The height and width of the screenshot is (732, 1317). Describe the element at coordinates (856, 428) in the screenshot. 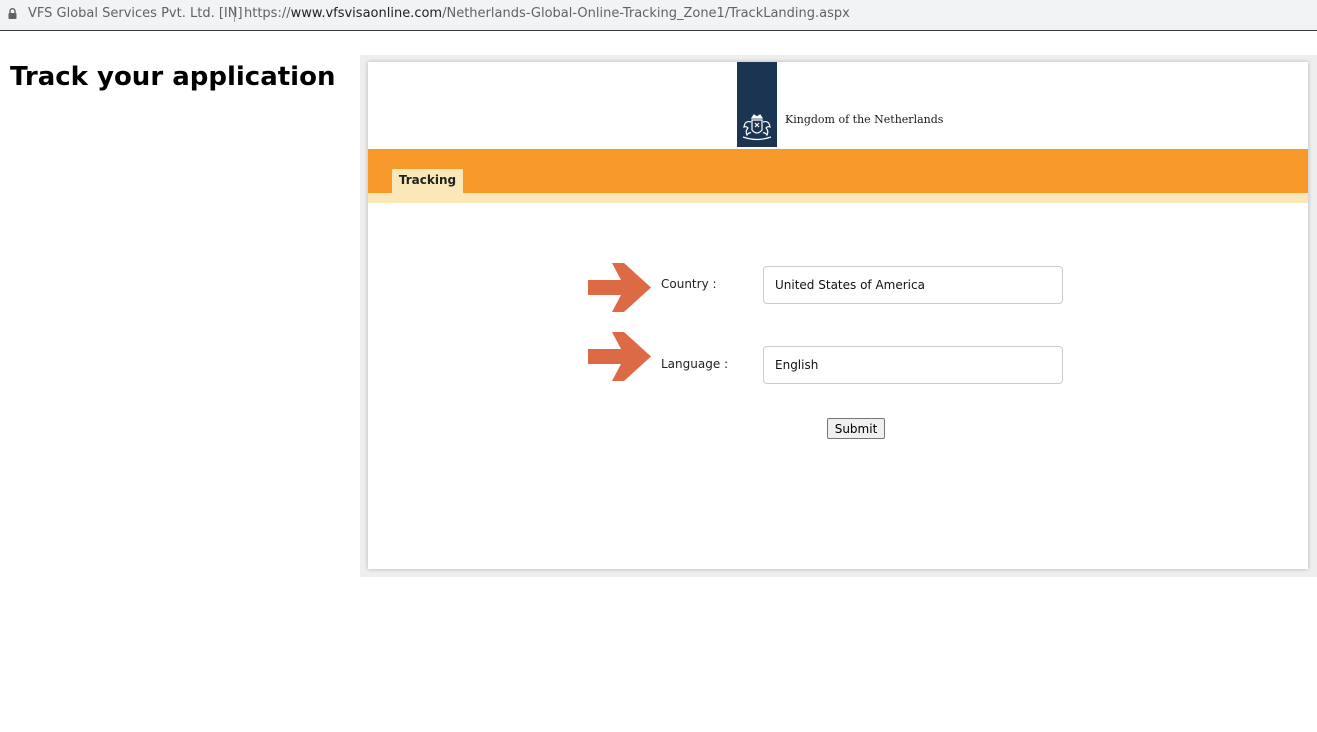

I see `submit-button: Submit` at that location.